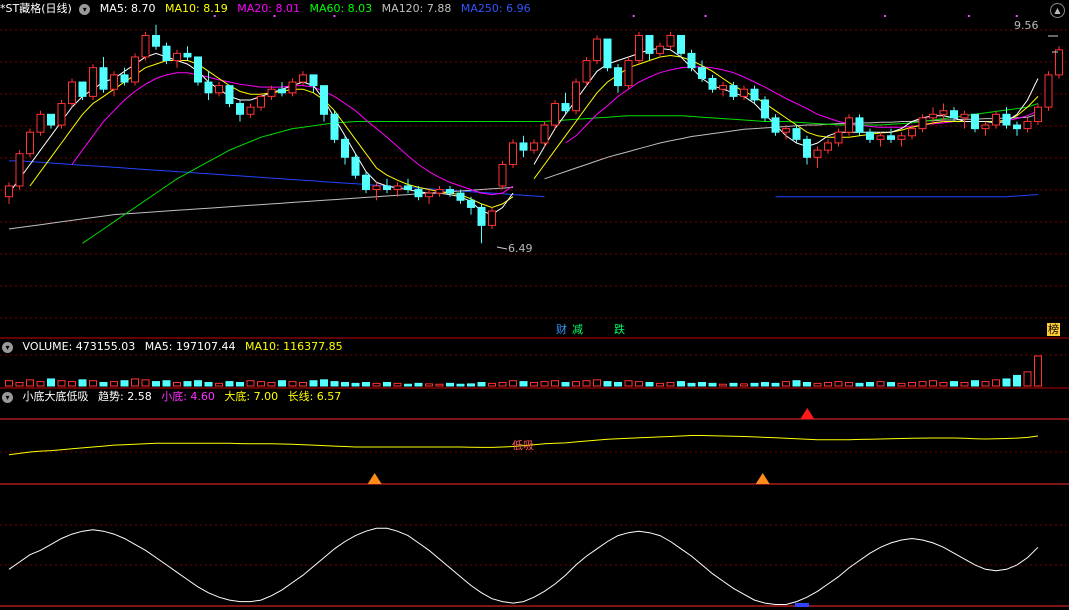 Image resolution: width=1069 pixels, height=610 pixels. I want to click on ma5-label: MA5: 8.70, so click(127, 8).